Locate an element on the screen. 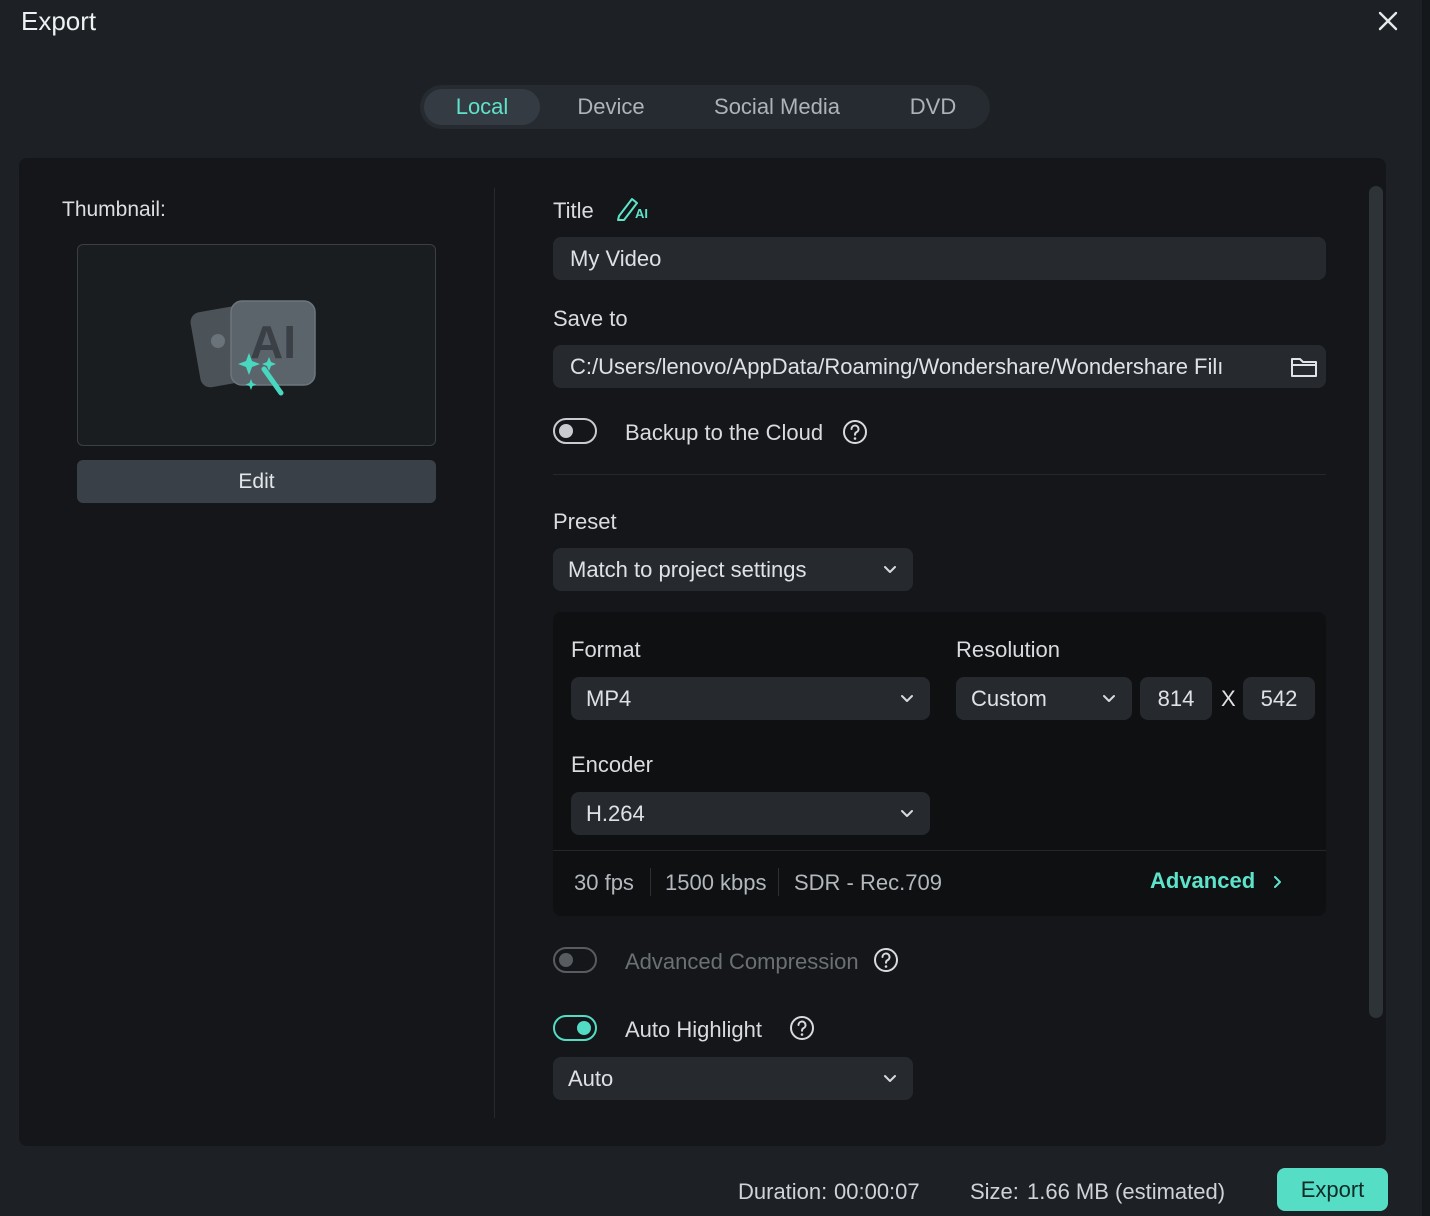 The image size is (1430, 1216). backup-cloud-label: Backup to the Cloud is located at coordinates (724, 432).